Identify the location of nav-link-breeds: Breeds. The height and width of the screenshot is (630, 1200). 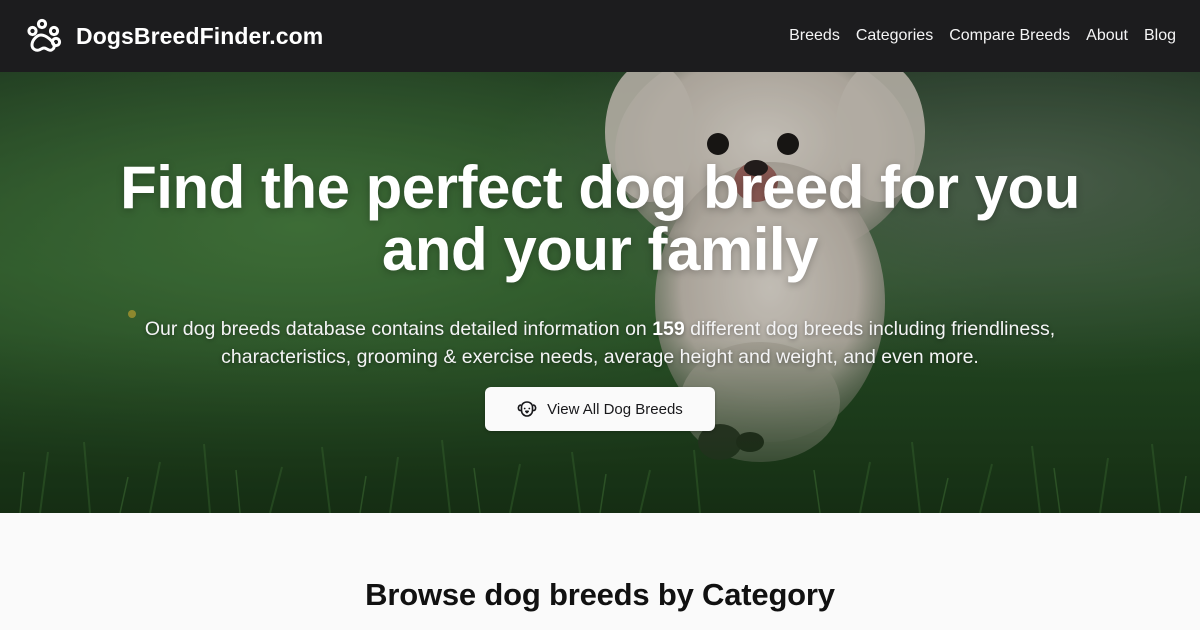
(814, 36).